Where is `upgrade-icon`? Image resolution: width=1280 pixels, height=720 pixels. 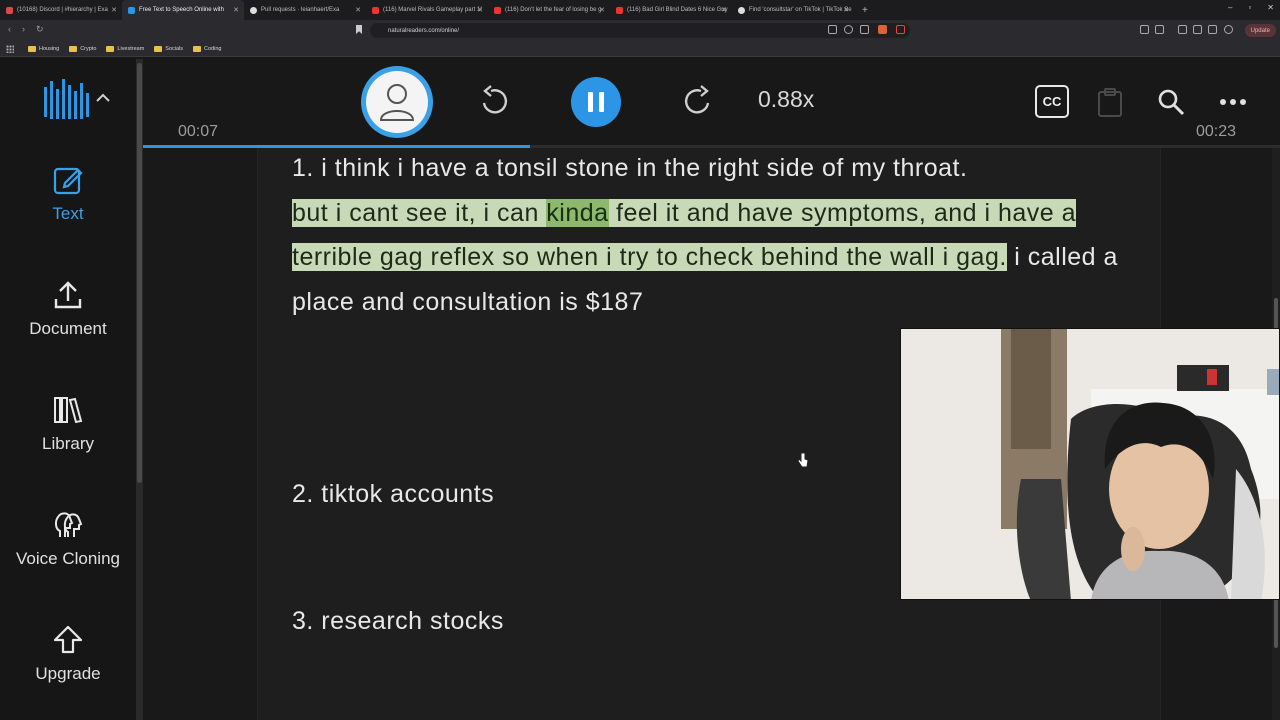
upgrade-icon is located at coordinates (68, 640).